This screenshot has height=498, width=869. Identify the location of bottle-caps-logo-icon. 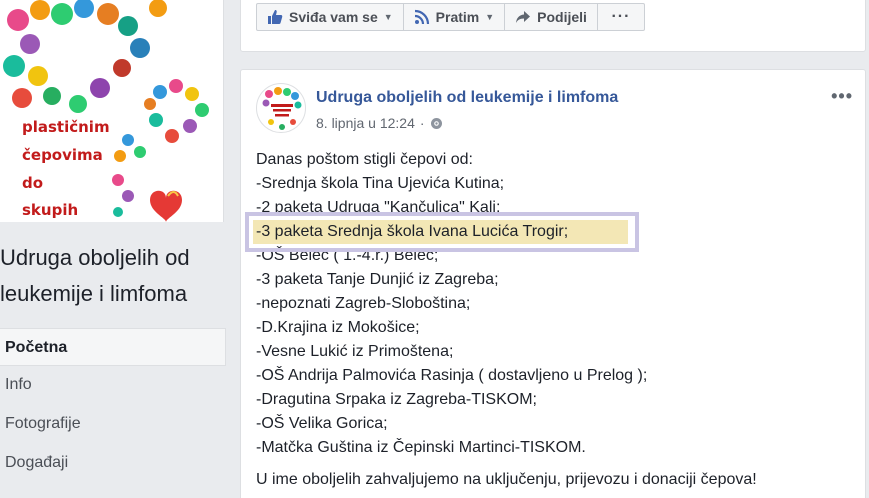
(282, 108).